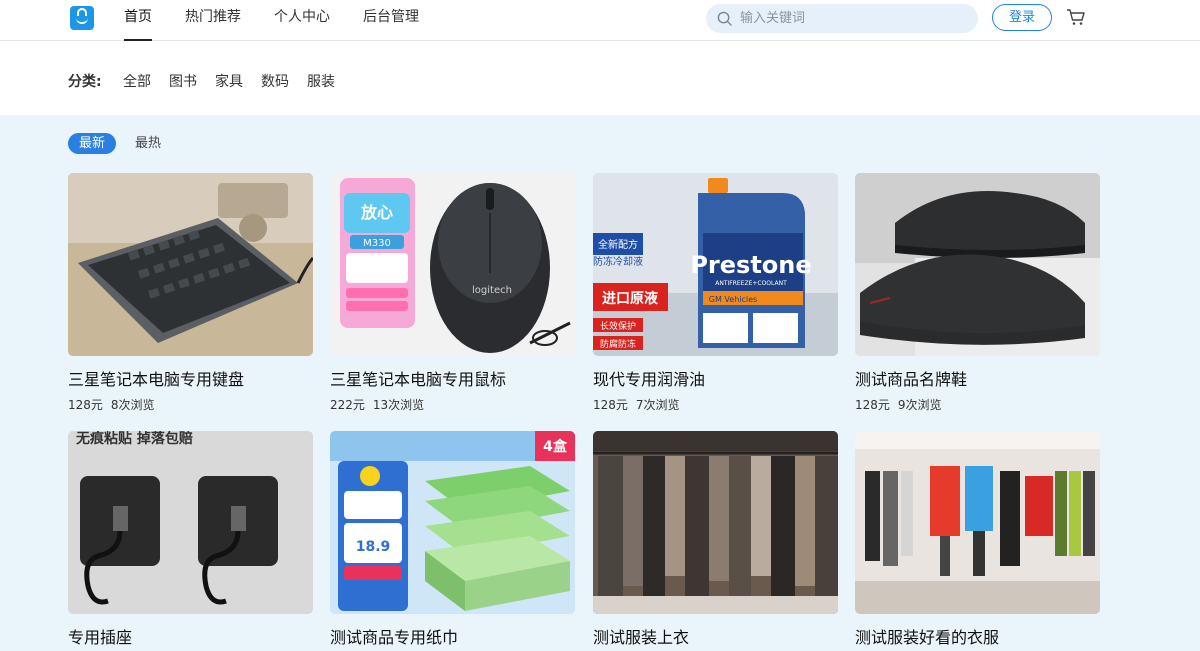  Describe the element at coordinates (977, 522) in the screenshot. I see `product-image-clothing-store` at that location.